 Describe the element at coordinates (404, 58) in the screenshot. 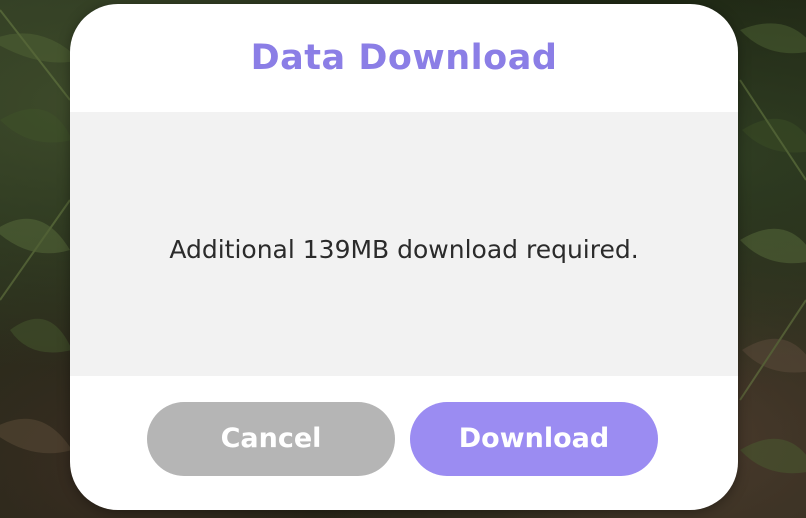

I see `dialog-title: Data Download` at that location.